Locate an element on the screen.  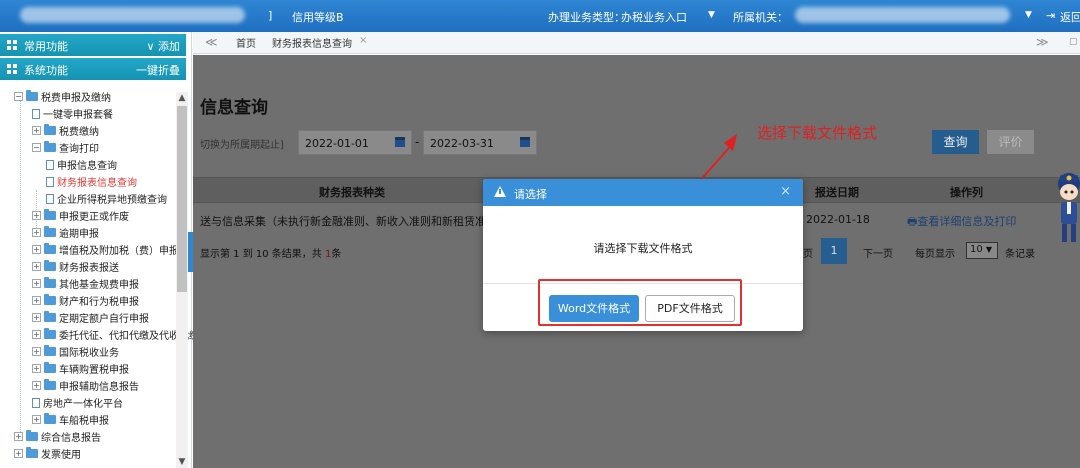
pdf-format-button: PDF文件格式 is located at coordinates (690, 308).